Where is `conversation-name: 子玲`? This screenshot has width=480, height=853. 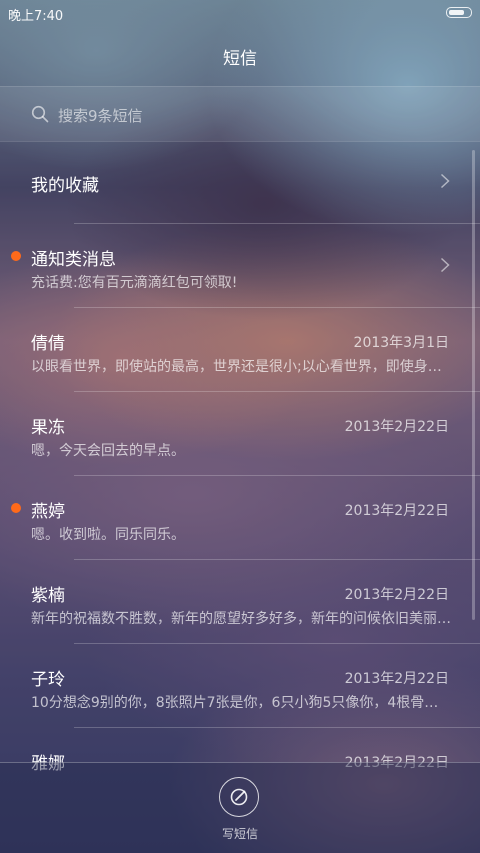 conversation-name: 子玲 is located at coordinates (48, 680).